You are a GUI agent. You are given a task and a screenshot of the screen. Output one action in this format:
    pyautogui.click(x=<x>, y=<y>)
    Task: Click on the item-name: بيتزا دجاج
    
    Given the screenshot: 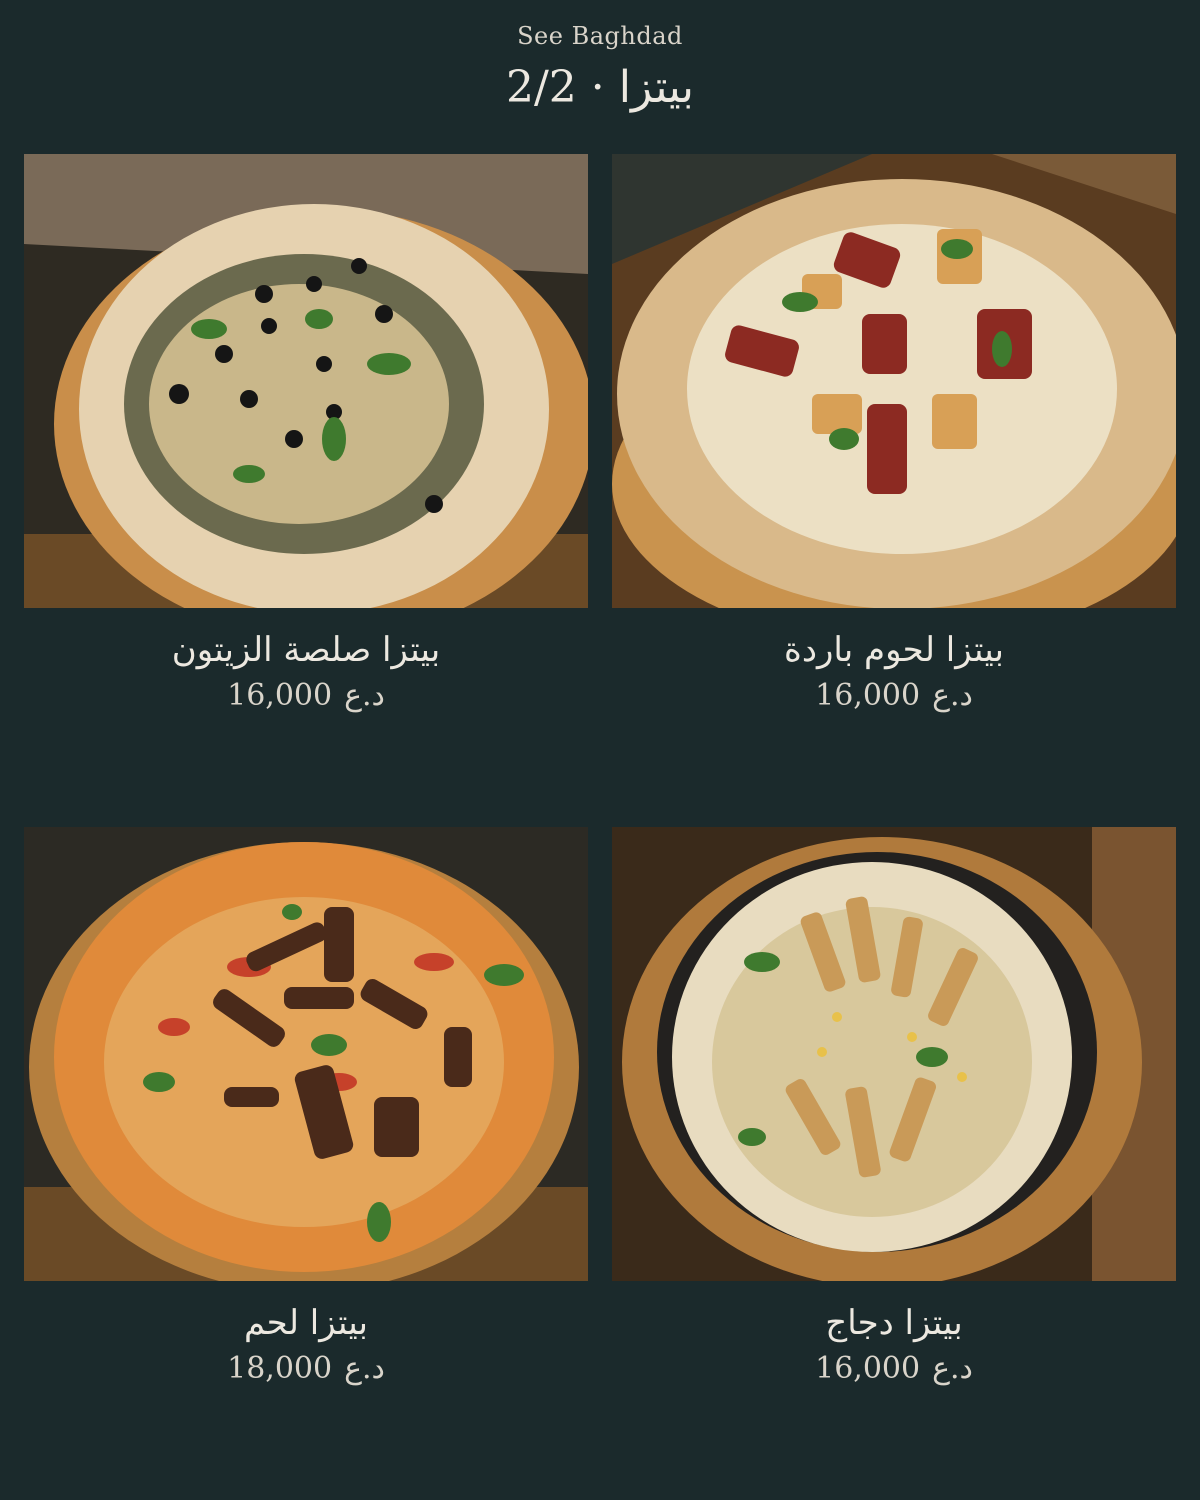 What is the action you would take?
    pyautogui.click(x=894, y=1323)
    